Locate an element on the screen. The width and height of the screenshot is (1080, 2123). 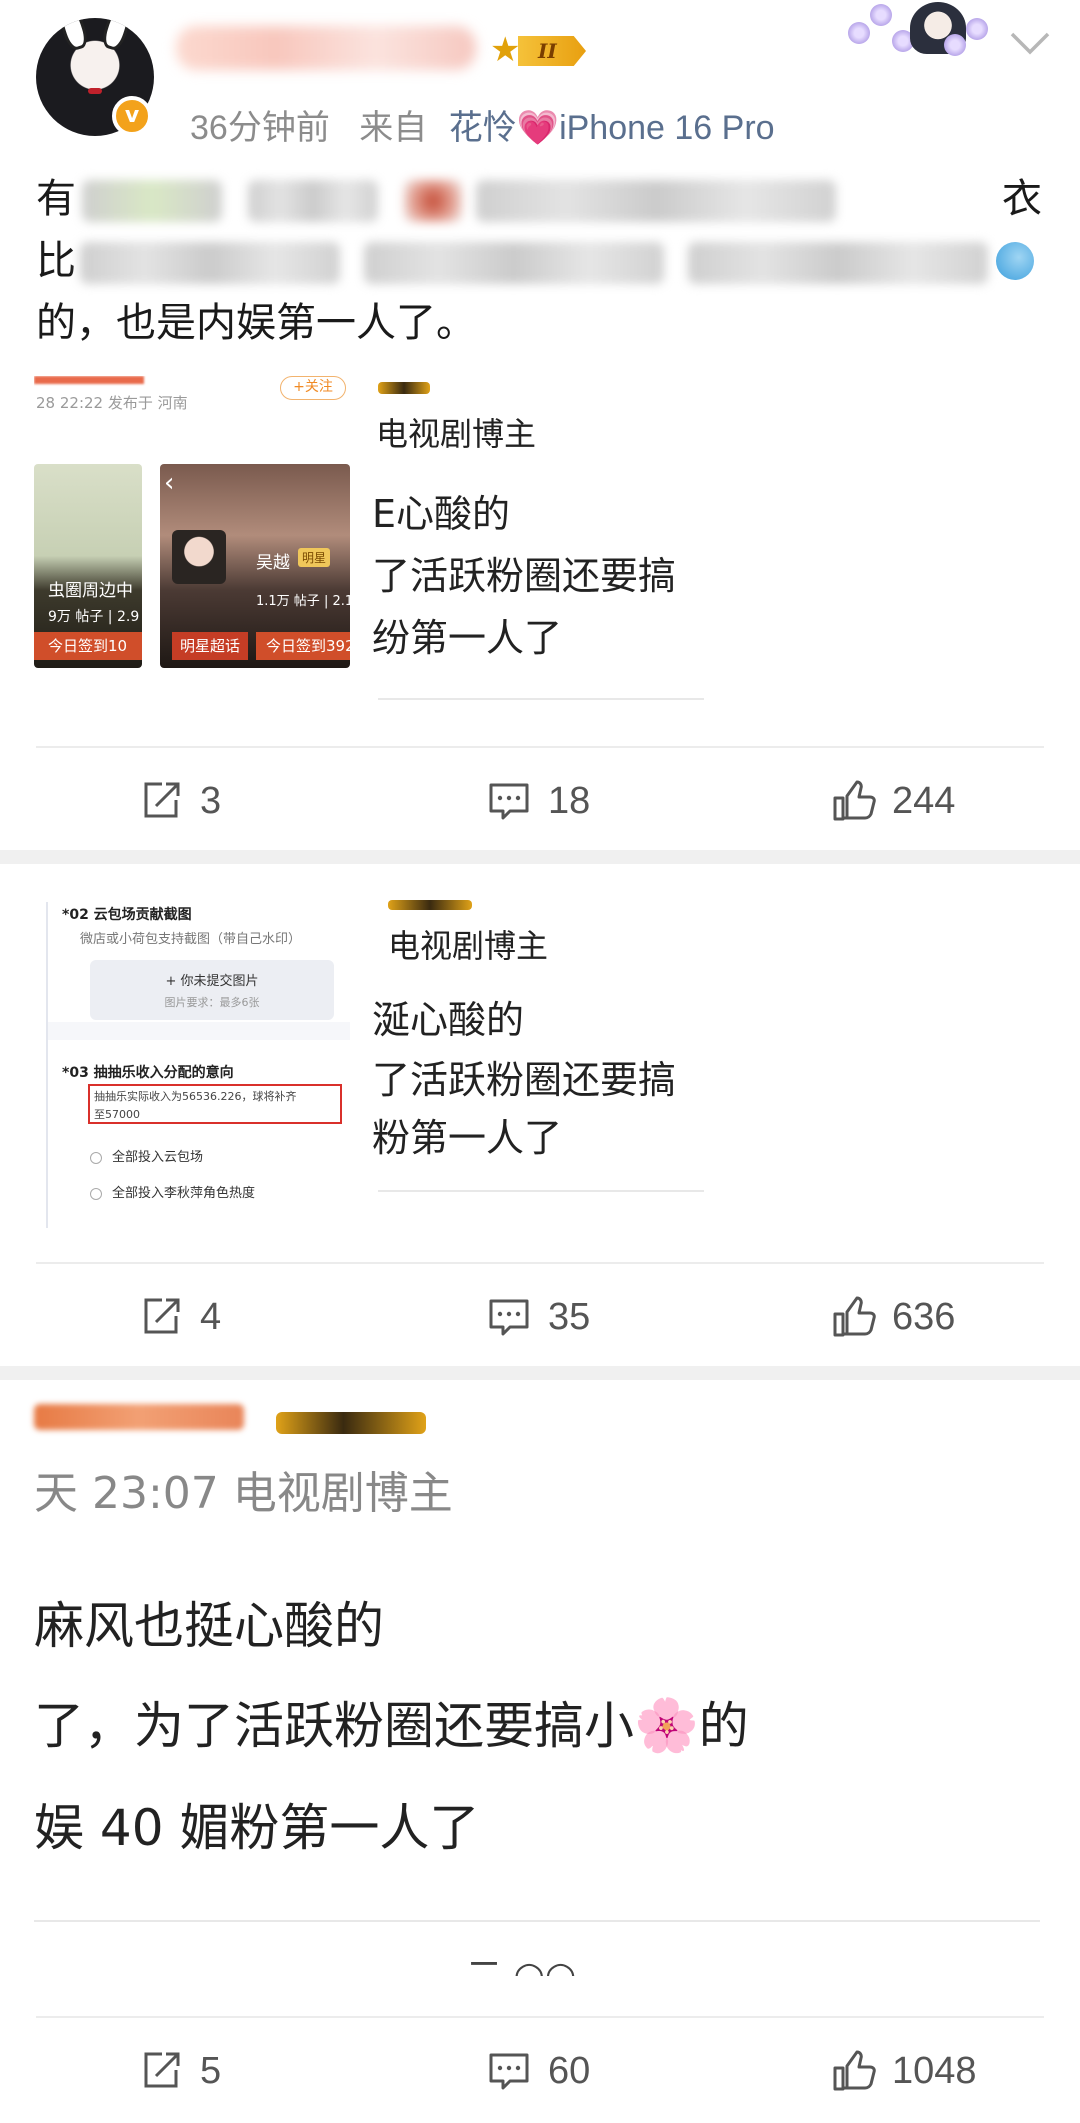
action-bar-1: 3 18 244 is located at coordinates (540, 801).